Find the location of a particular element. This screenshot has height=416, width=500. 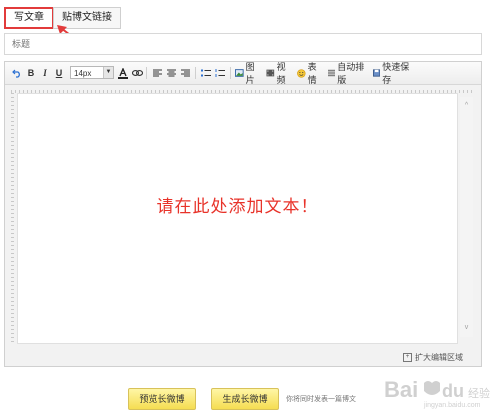

link-icon is located at coordinates (137, 73).